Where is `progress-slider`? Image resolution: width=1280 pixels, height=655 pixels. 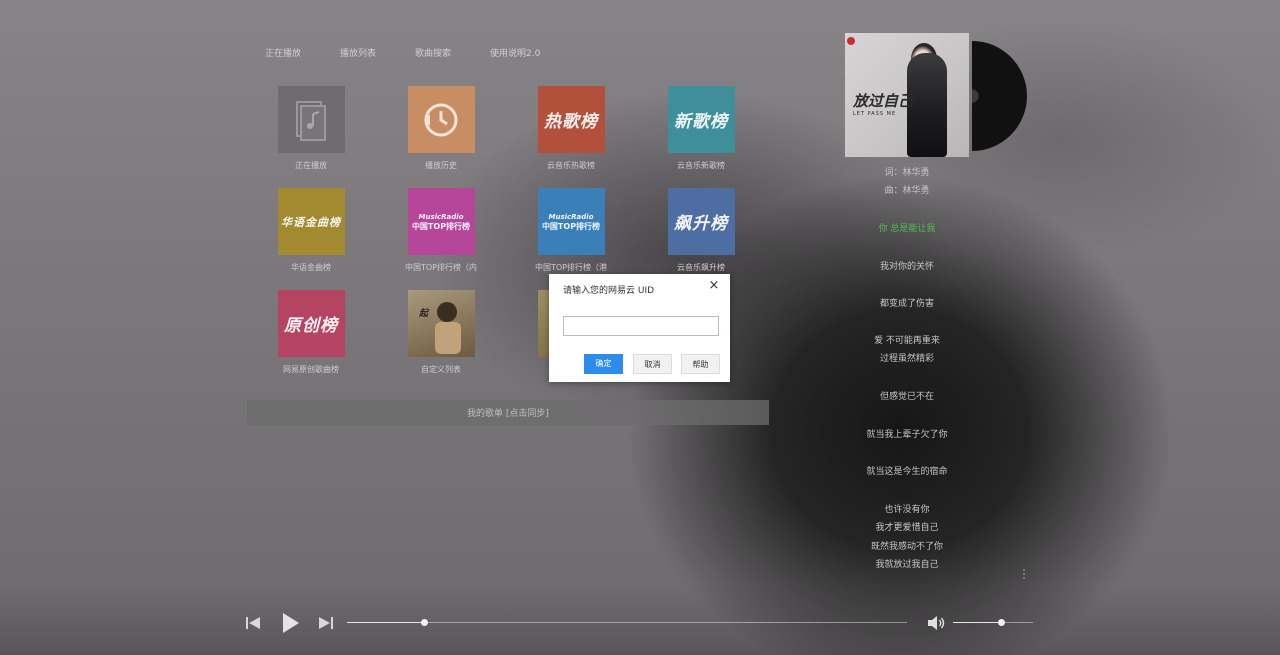 progress-slider is located at coordinates (627, 622).